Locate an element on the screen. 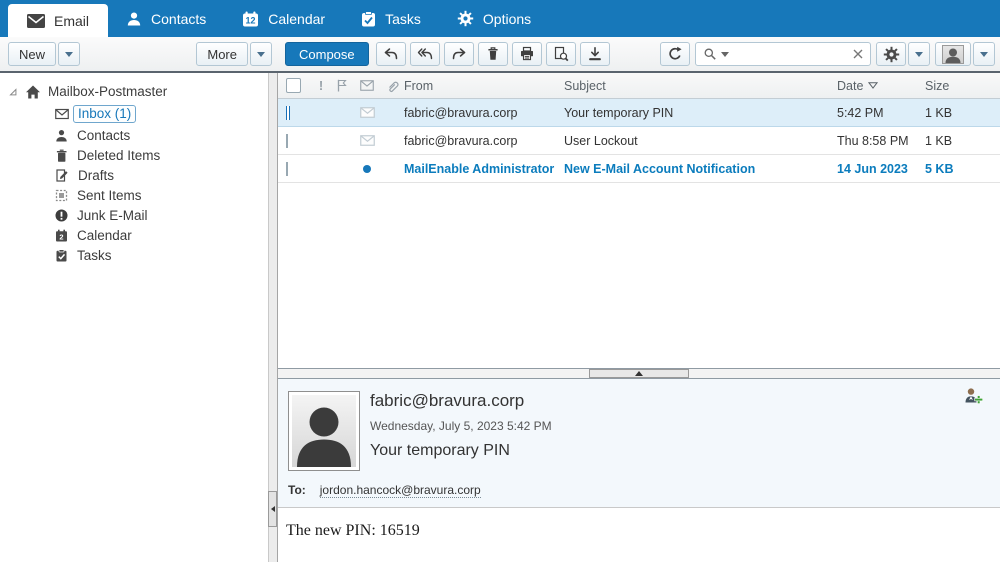 The width and height of the screenshot is (1000, 562). compose-button: Compose is located at coordinates (327, 54).